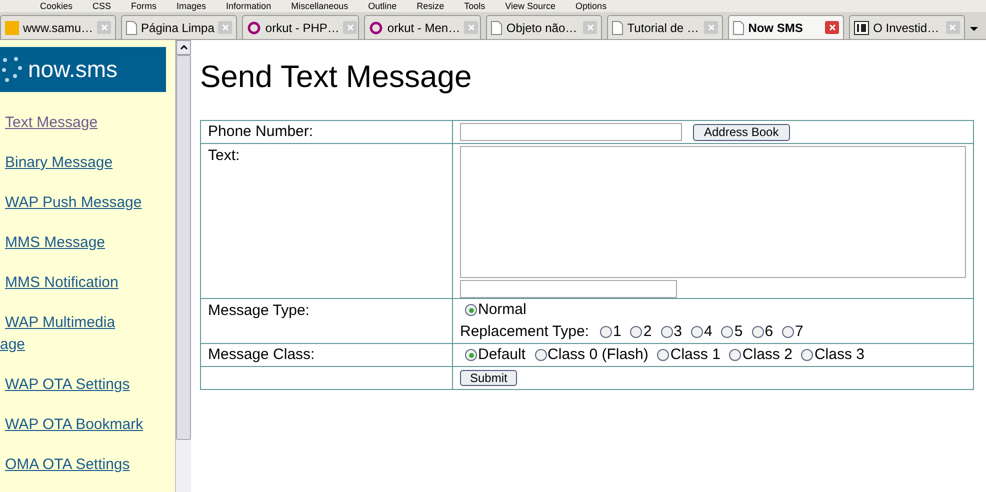 The width and height of the screenshot is (986, 492). I want to click on radio-label: 2, so click(647, 332).